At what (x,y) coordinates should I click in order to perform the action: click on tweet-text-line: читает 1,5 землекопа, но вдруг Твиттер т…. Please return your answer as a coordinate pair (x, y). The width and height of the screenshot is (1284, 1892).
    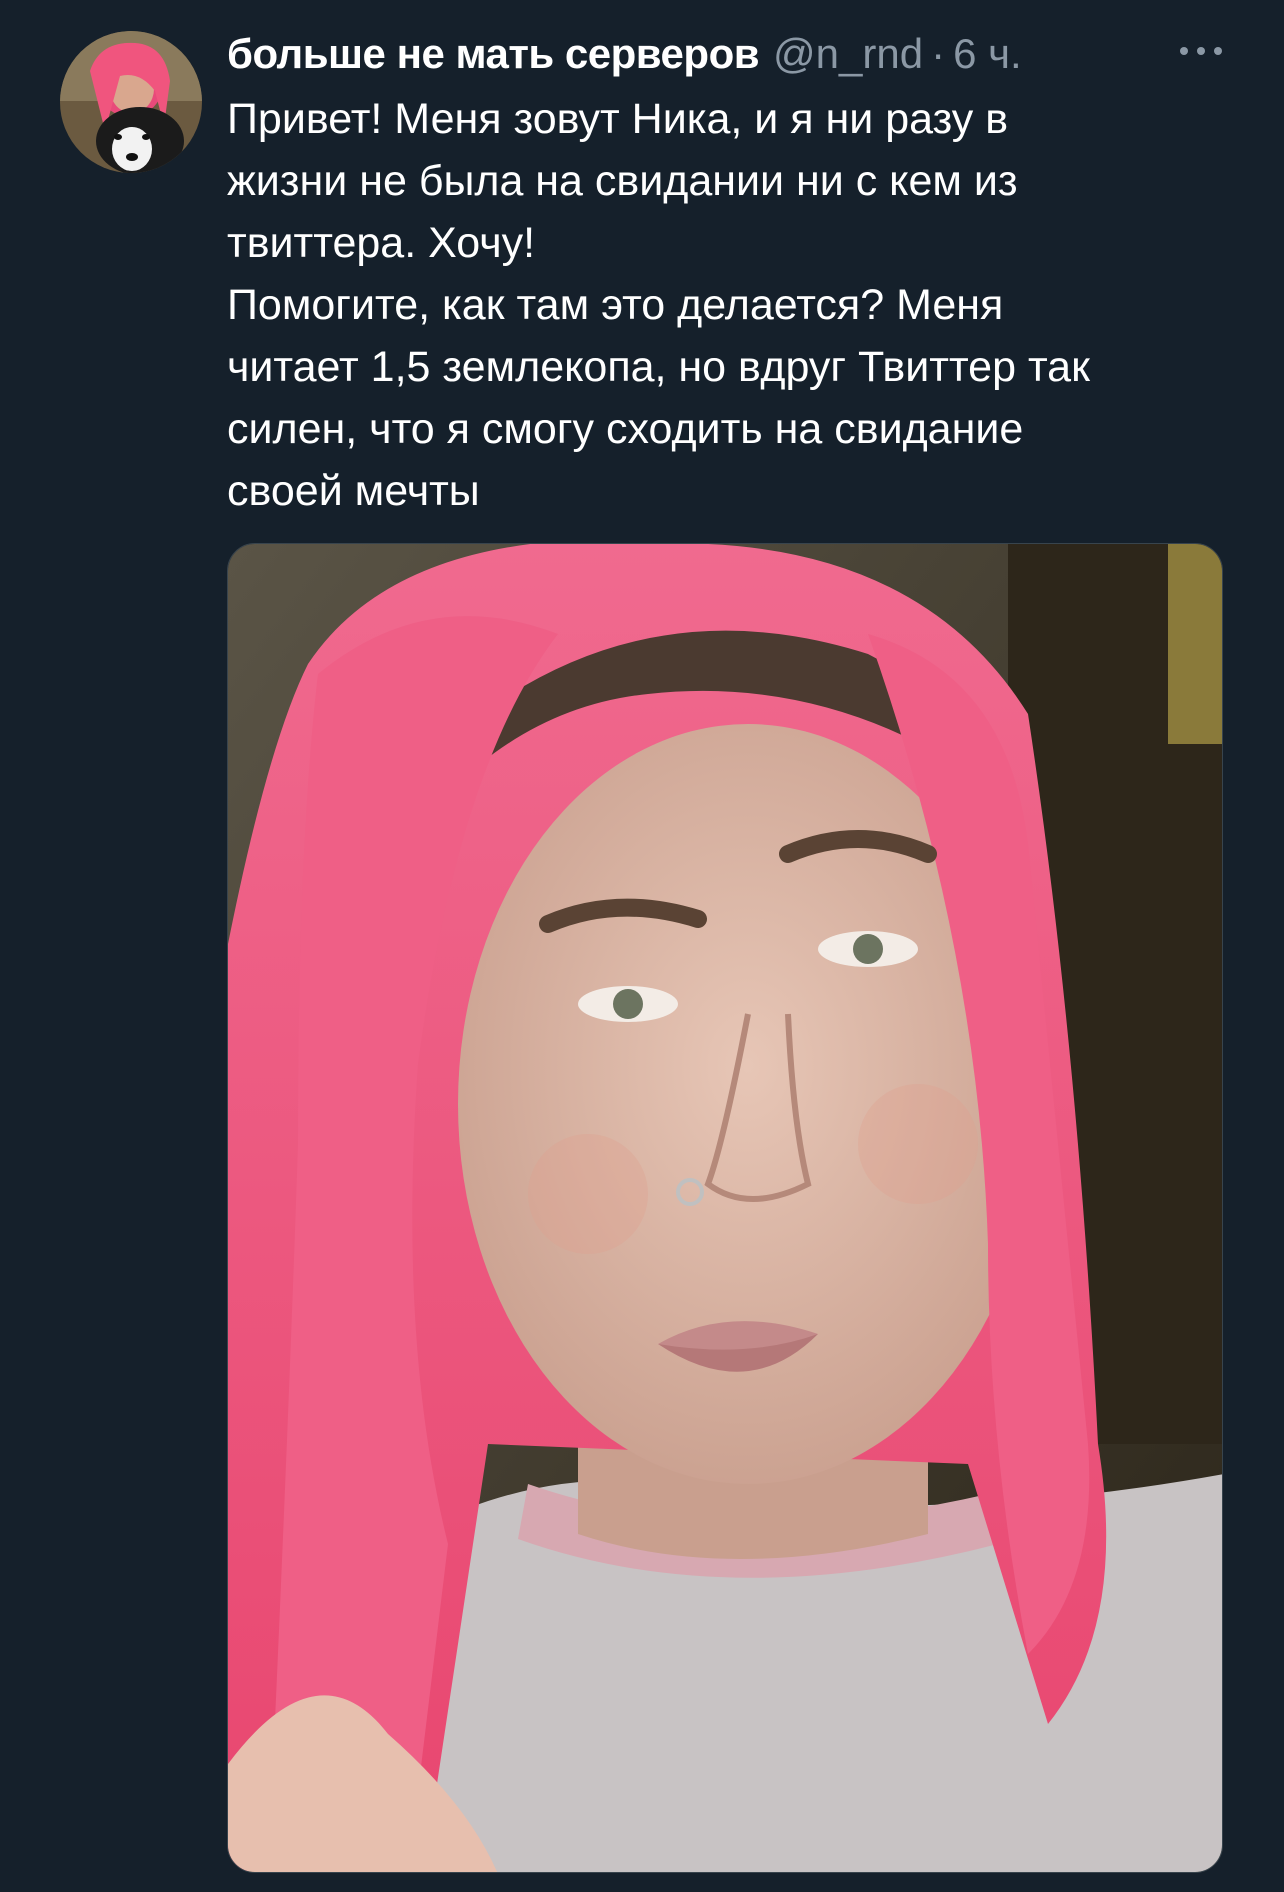
    Looking at the image, I should click on (658, 367).